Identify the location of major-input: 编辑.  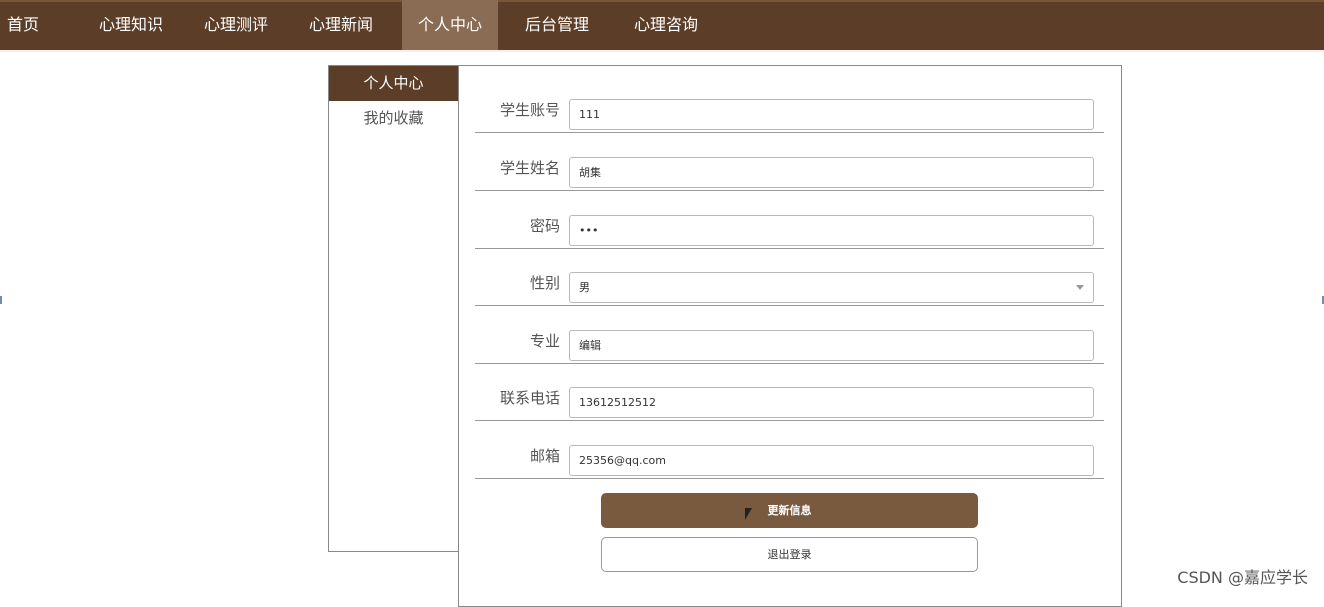
(831, 345).